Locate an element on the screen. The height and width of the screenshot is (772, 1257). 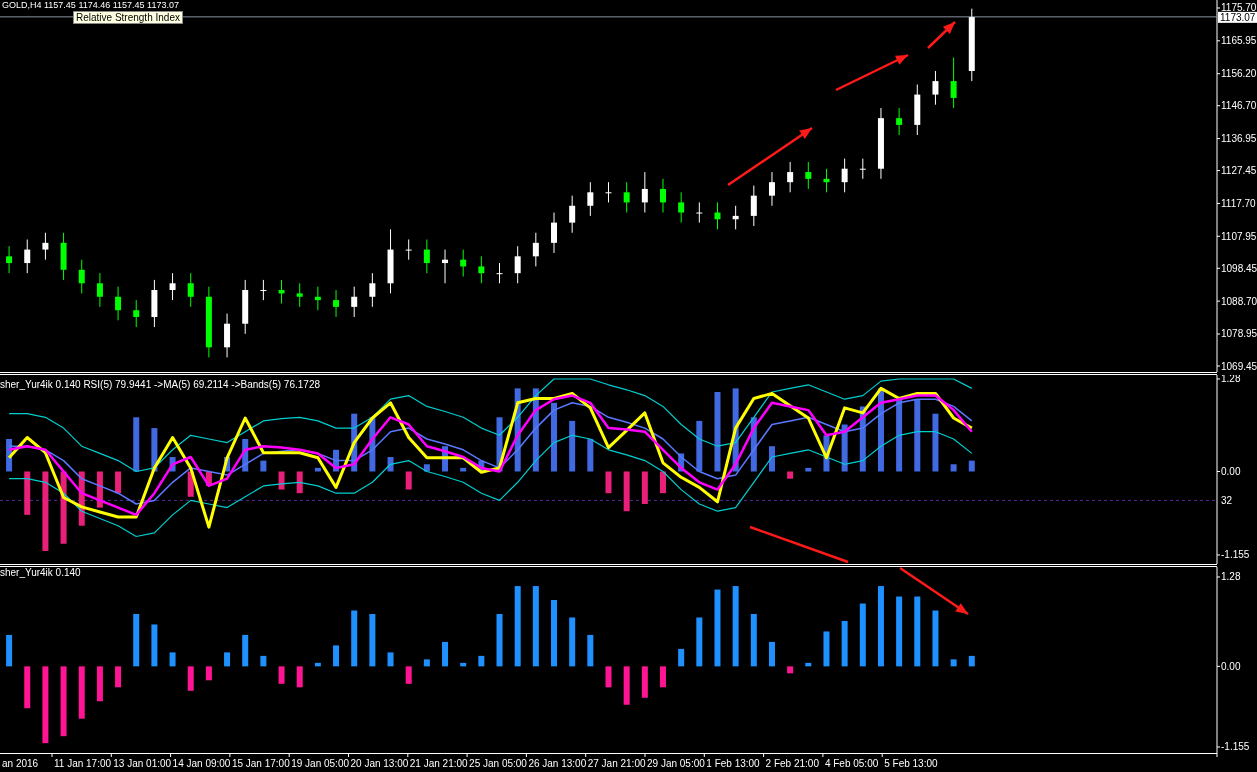
current-price-label: 1173.07 is located at coordinates (1237, 17).